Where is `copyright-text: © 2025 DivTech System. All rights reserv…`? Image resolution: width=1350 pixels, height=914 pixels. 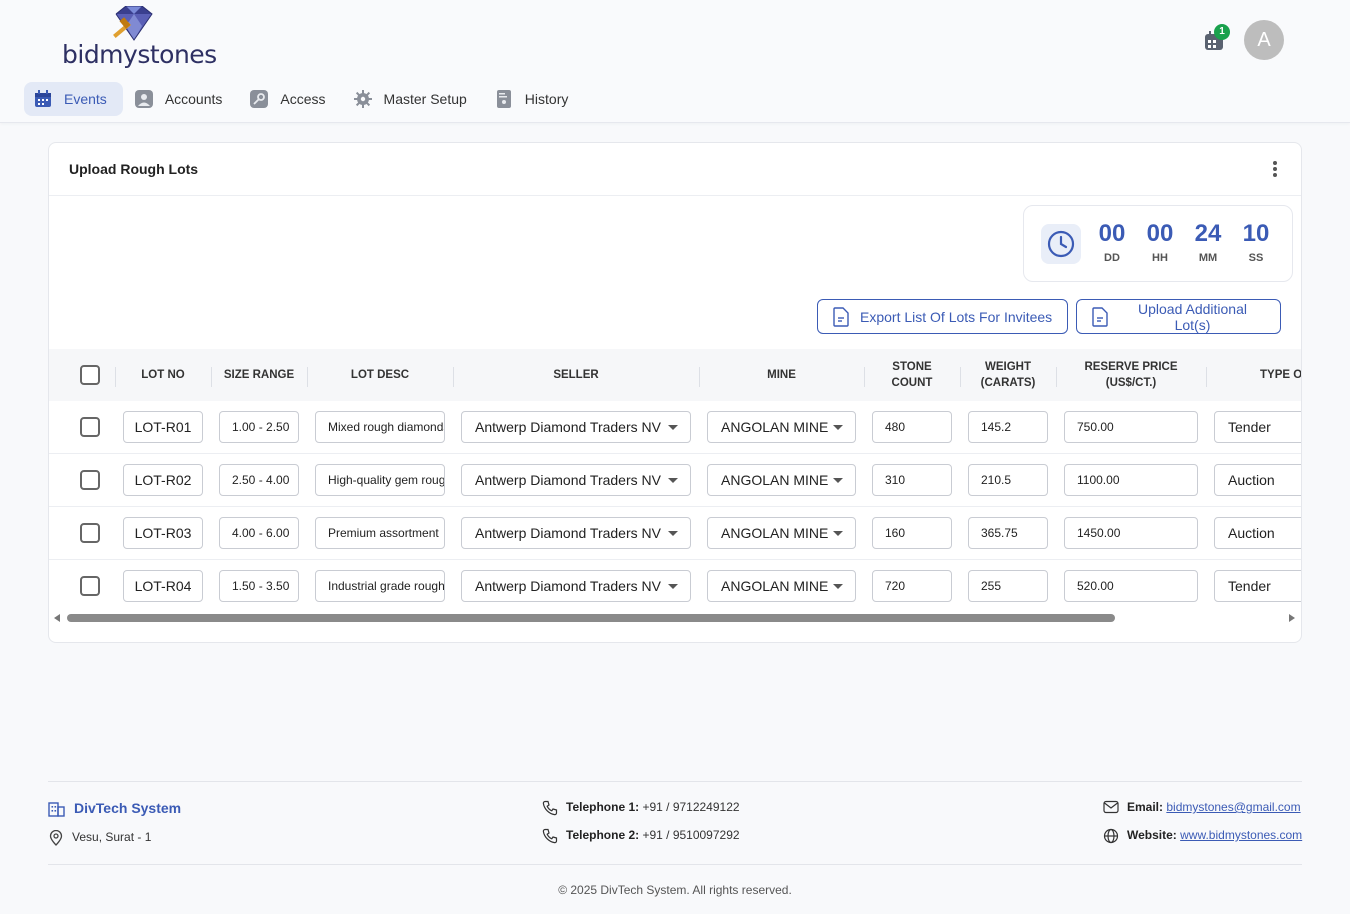
copyright-text: © 2025 DivTech System. All rights reserv… is located at coordinates (675, 890).